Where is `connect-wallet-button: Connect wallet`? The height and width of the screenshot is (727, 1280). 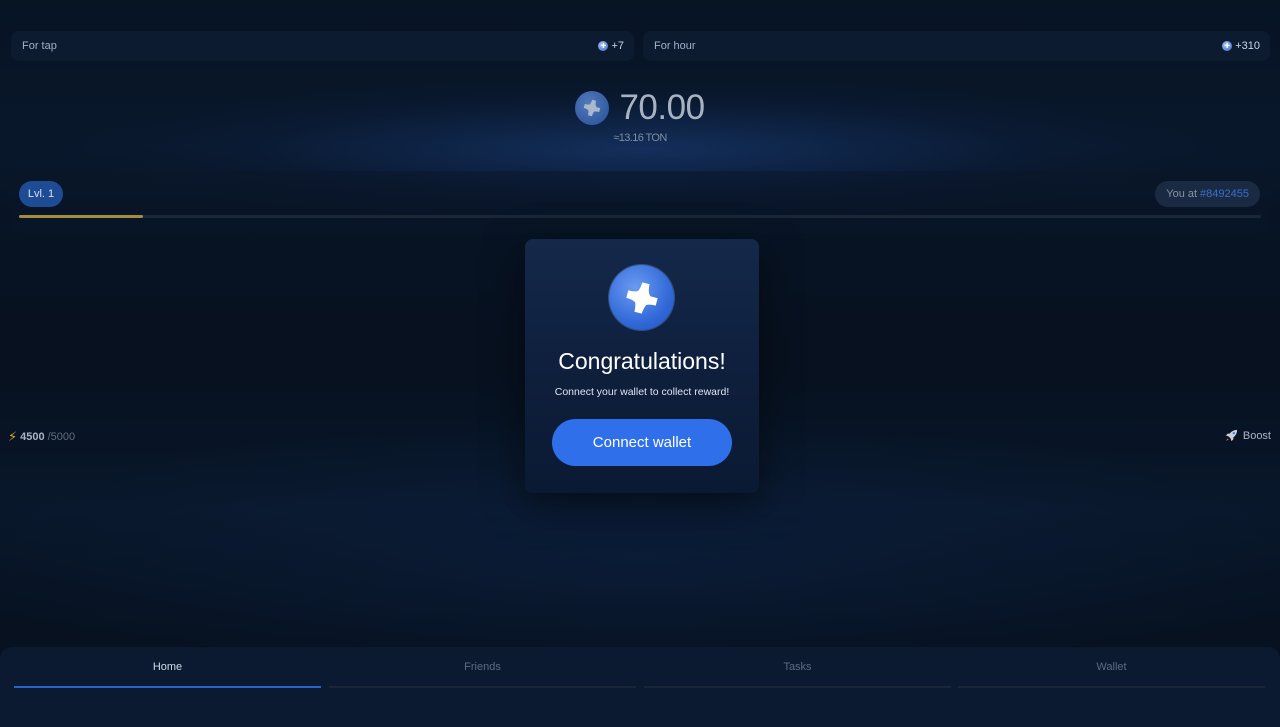
connect-wallet-button: Connect wallet is located at coordinates (642, 442).